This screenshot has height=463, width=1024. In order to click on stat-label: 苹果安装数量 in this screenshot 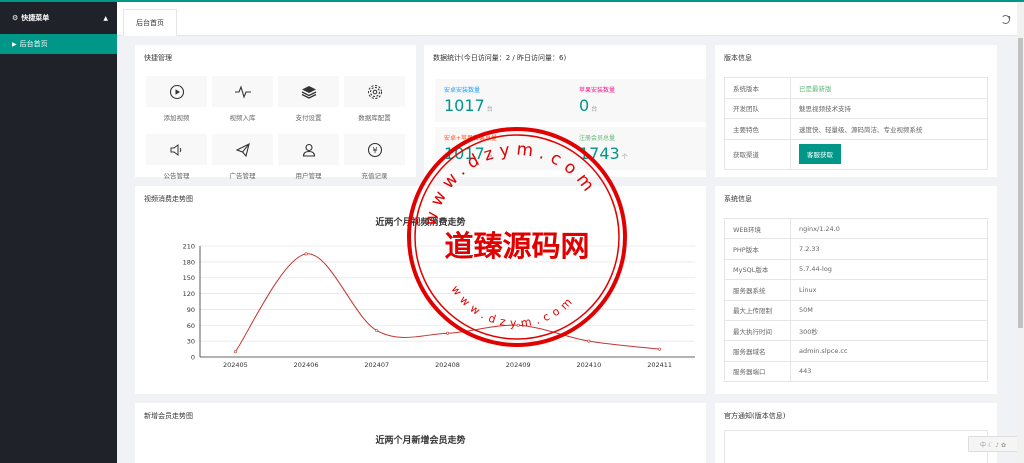, I will do `click(597, 90)`.